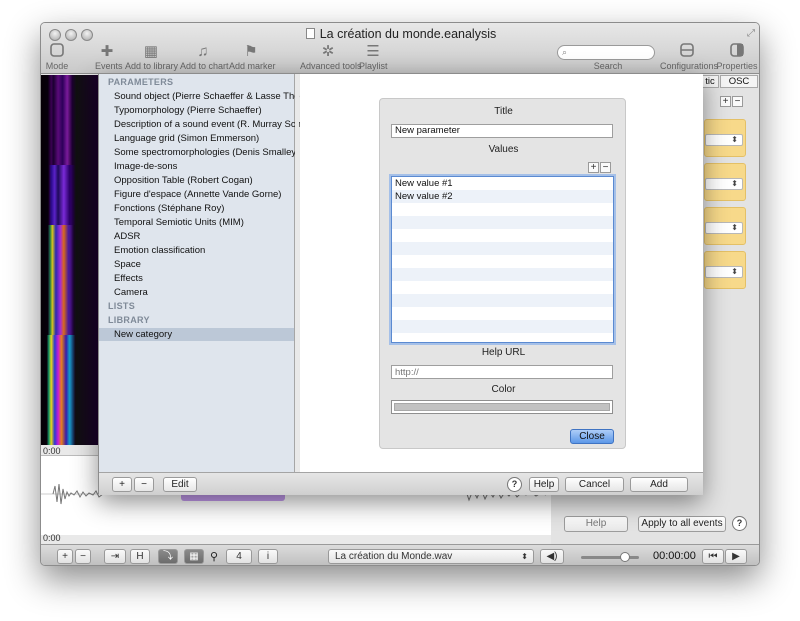 Image resolution: width=800 pixels, height=621 pixels. I want to click on fit-range-icon: H, so click(140, 556).